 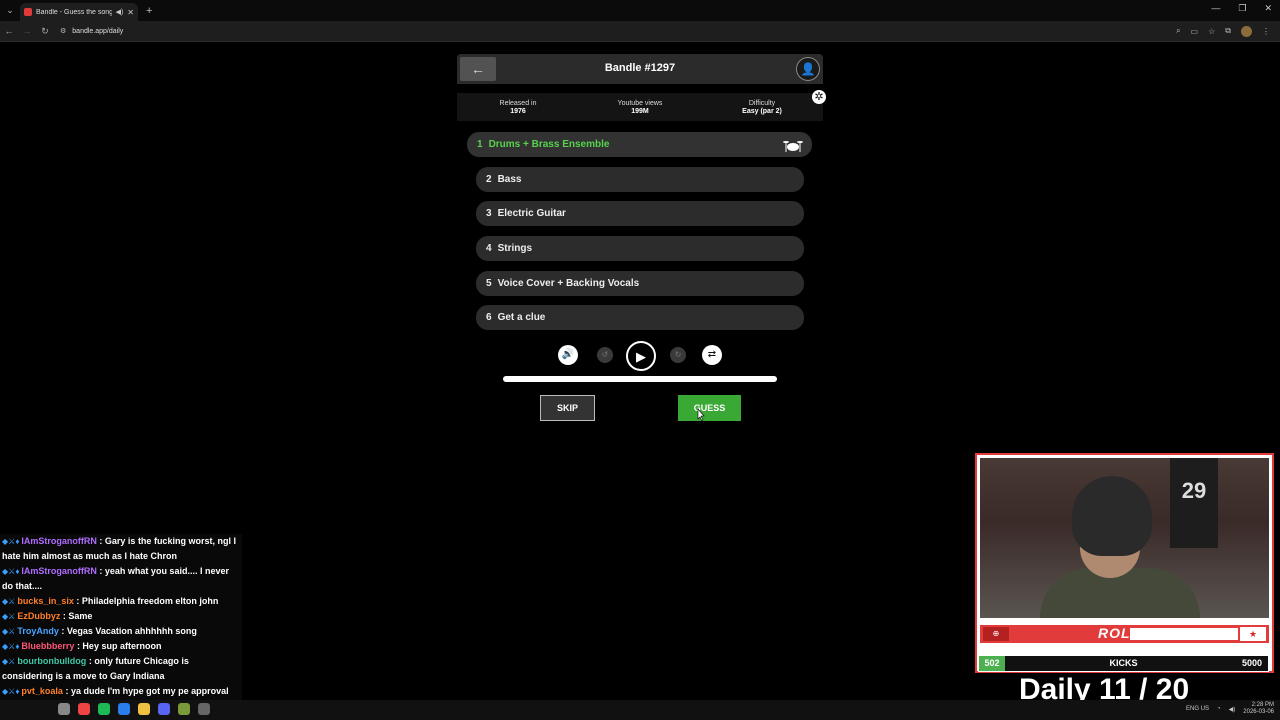 I want to click on address-bar: ⚙ bandle.app/daily, so click(x=618, y=31).